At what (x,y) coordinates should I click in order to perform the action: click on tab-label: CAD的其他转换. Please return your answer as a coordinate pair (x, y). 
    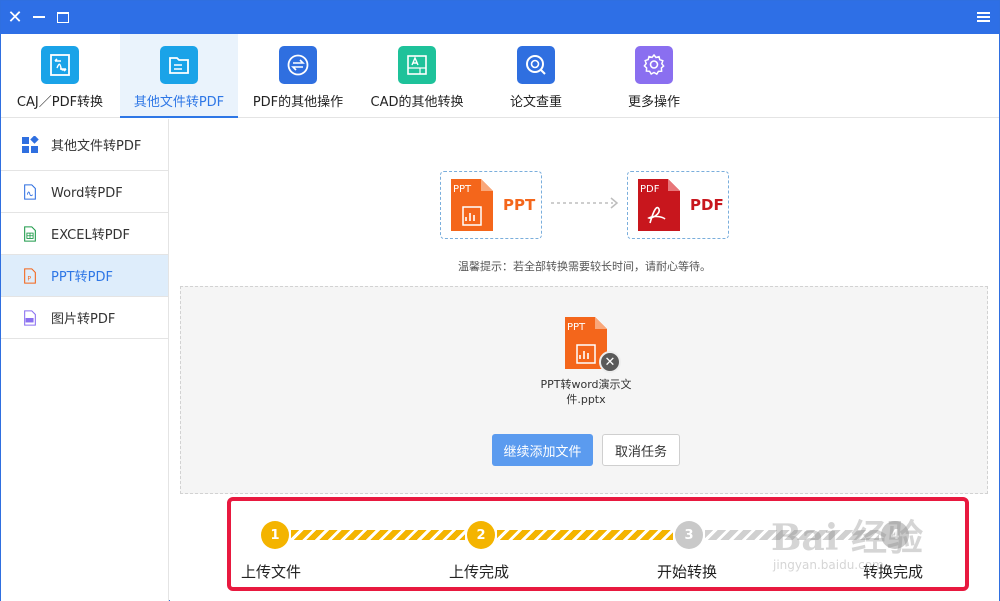
    Looking at the image, I should click on (417, 102).